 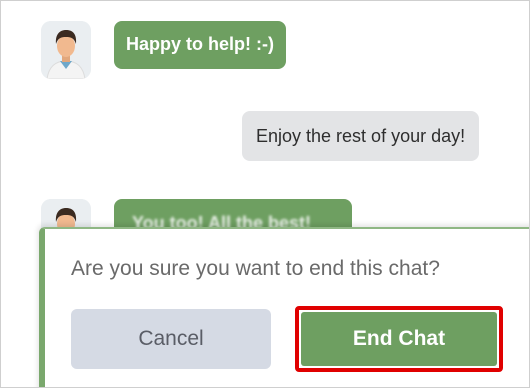 What do you see at coordinates (171, 339) in the screenshot?
I see `cancel-button: Cancel` at bounding box center [171, 339].